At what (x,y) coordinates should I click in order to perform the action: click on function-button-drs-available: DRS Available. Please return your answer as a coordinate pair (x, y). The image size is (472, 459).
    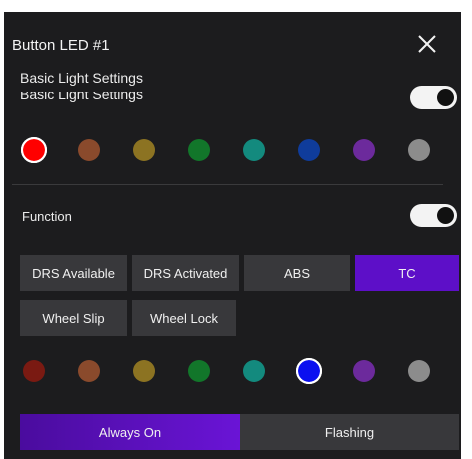
    Looking at the image, I should click on (73, 273).